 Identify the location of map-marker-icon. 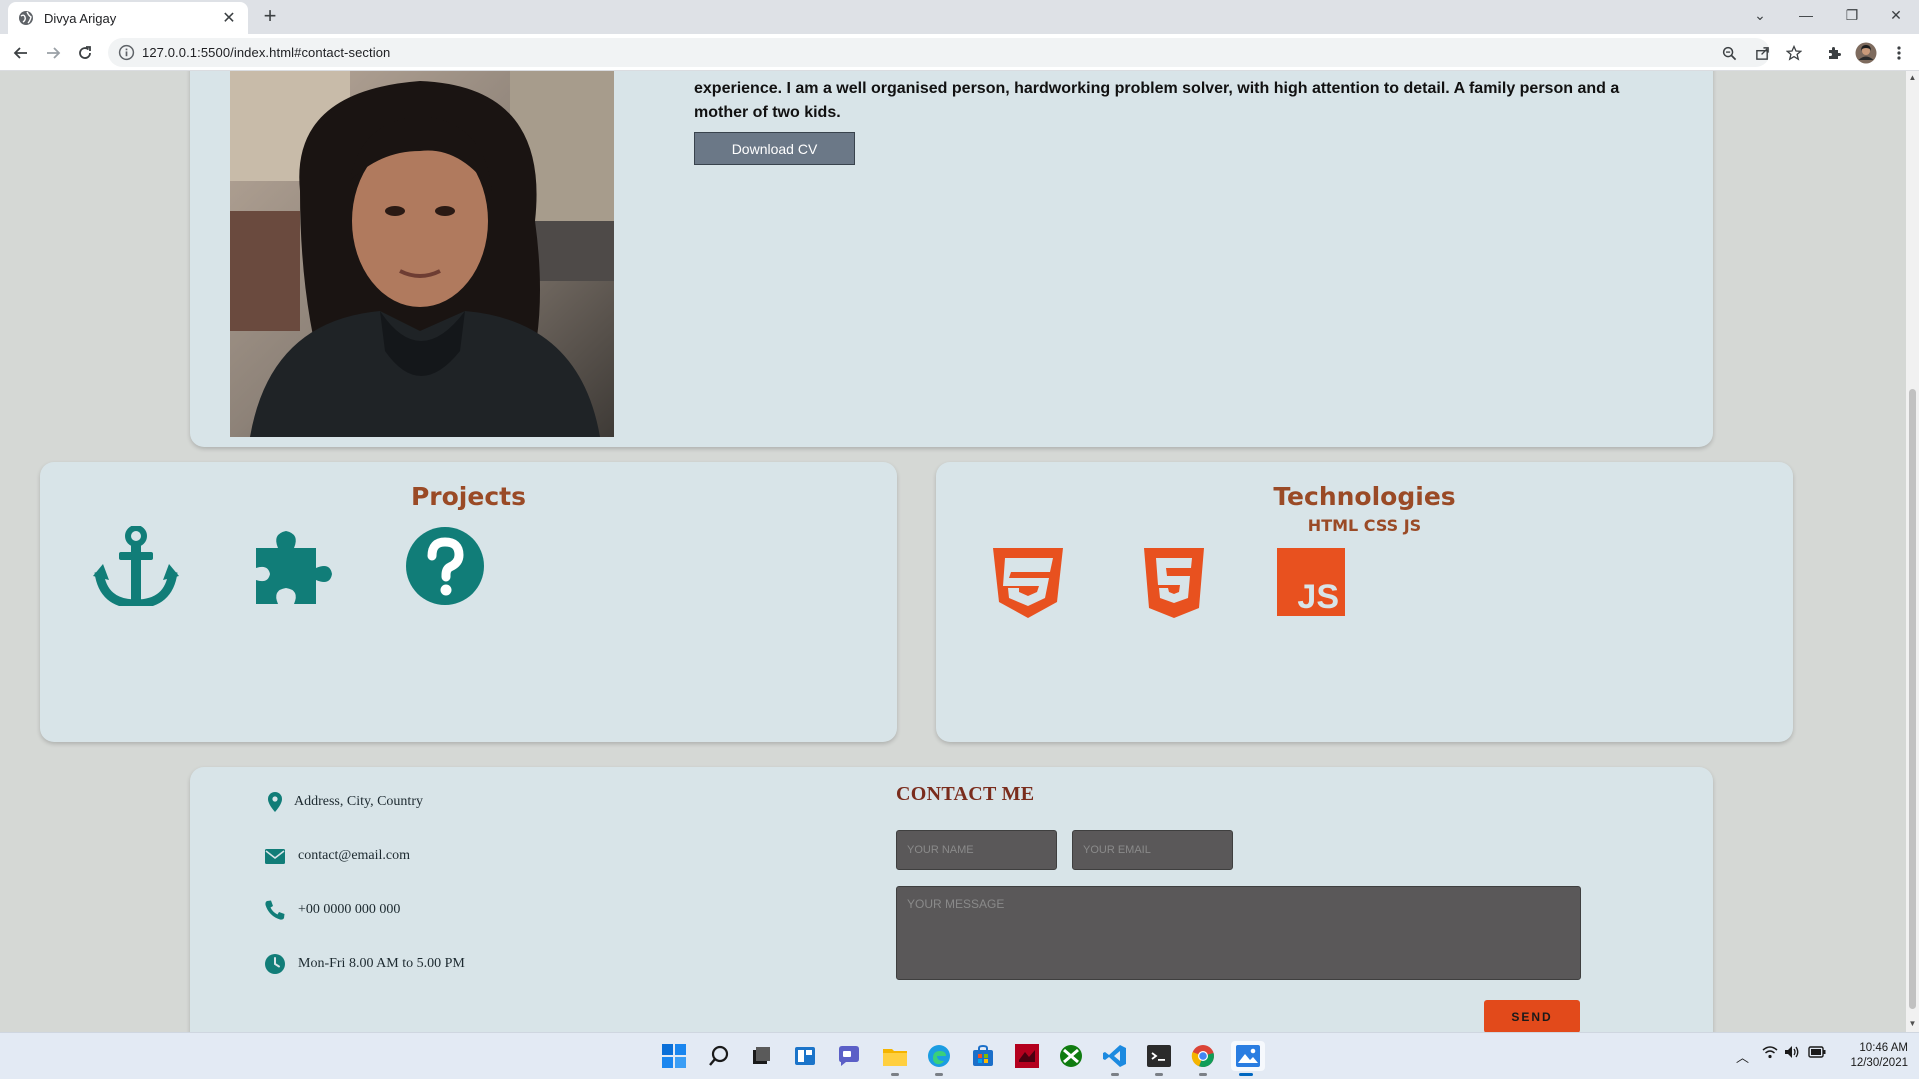
(275, 802).